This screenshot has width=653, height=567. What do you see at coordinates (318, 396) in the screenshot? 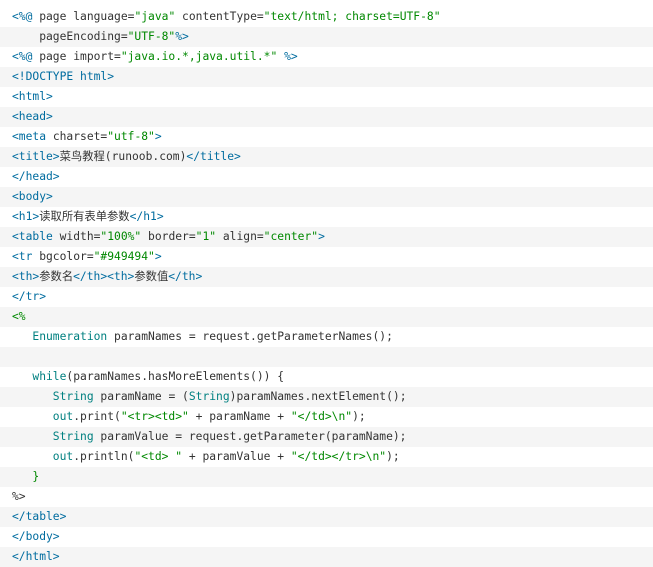
I see `code-token: )paramNames.nextElement();` at bounding box center [318, 396].